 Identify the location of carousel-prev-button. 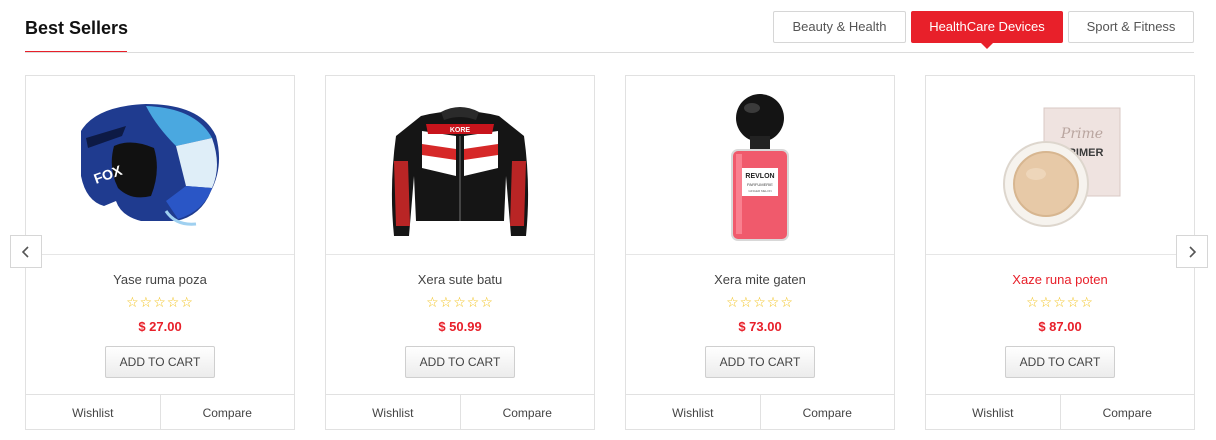
(26, 251).